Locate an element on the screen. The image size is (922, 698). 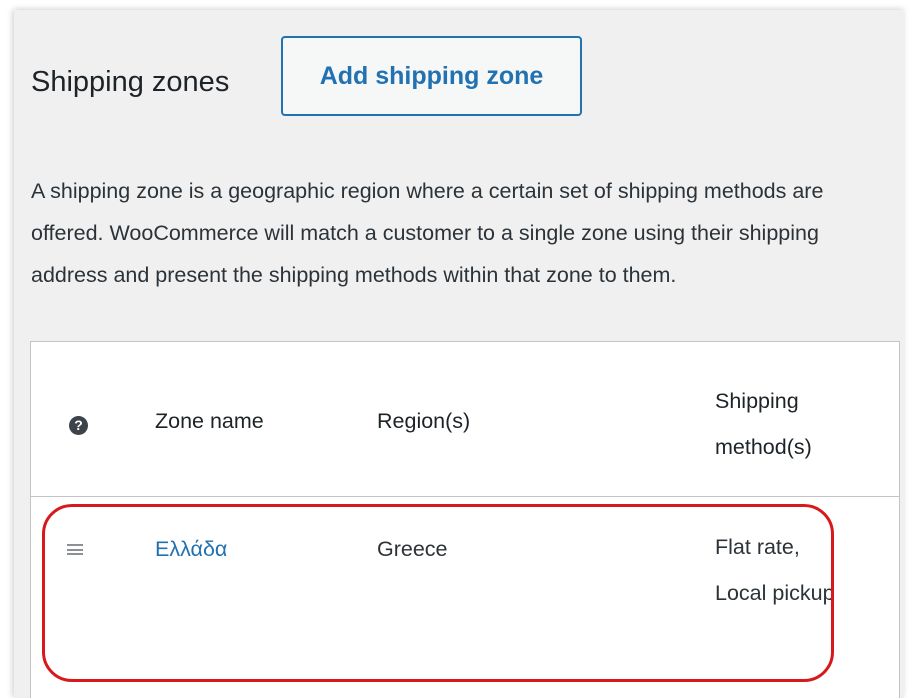
column-header-regions: Region(s) is located at coordinates (424, 421).